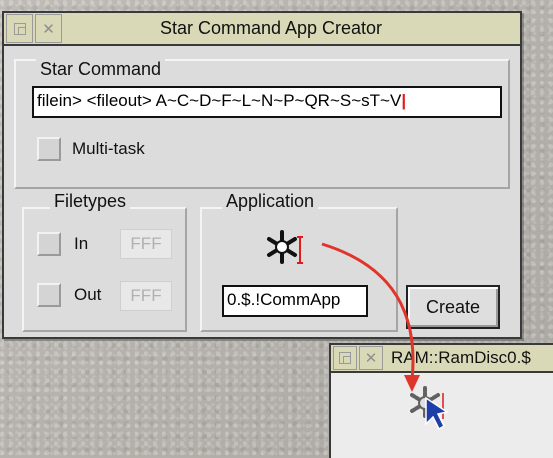 The image size is (553, 458). Describe the element at coordinates (104, 269) in the screenshot. I see `filetypes-frame` at that location.